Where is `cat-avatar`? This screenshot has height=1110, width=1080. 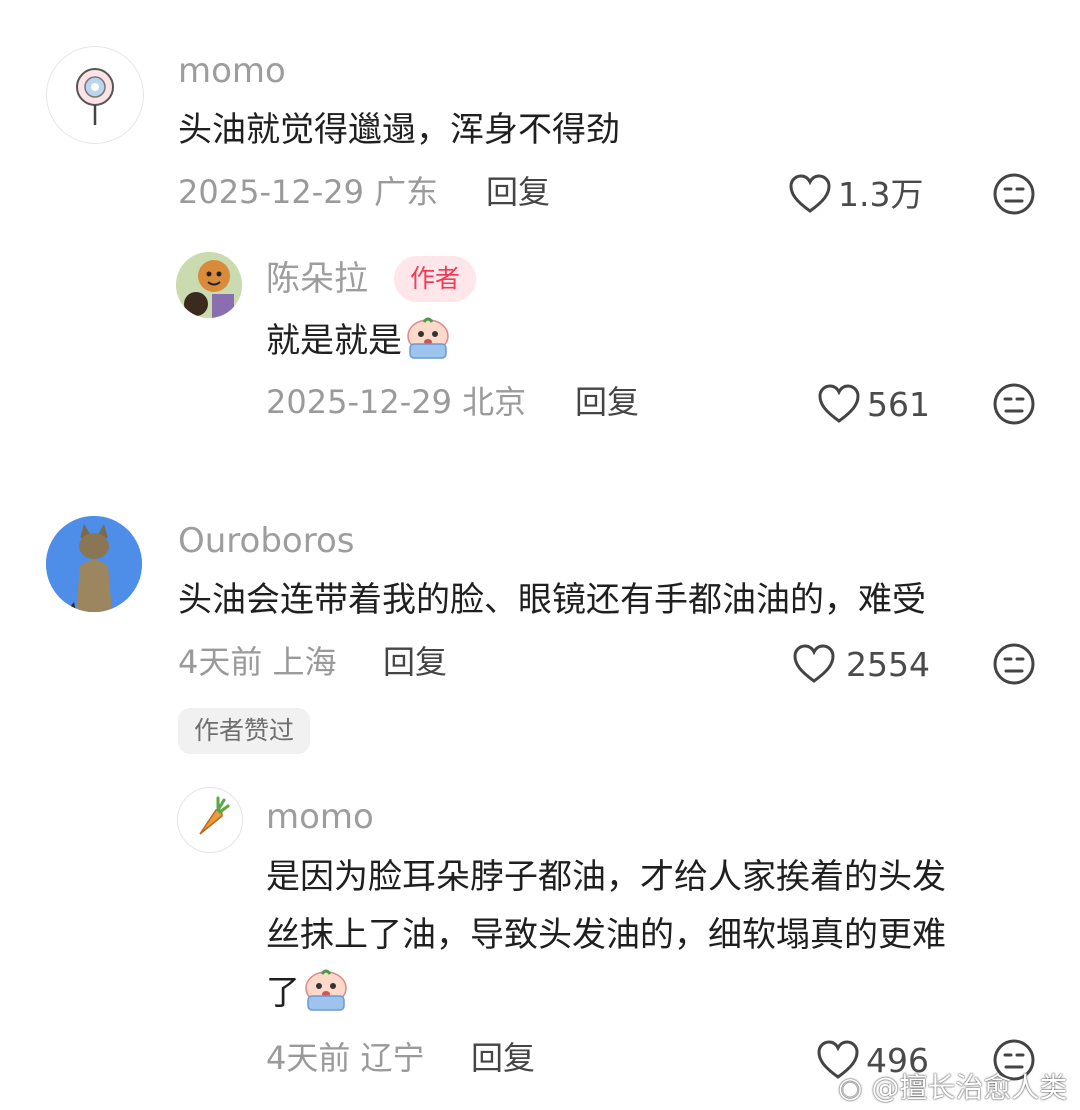 cat-avatar is located at coordinates (94, 564).